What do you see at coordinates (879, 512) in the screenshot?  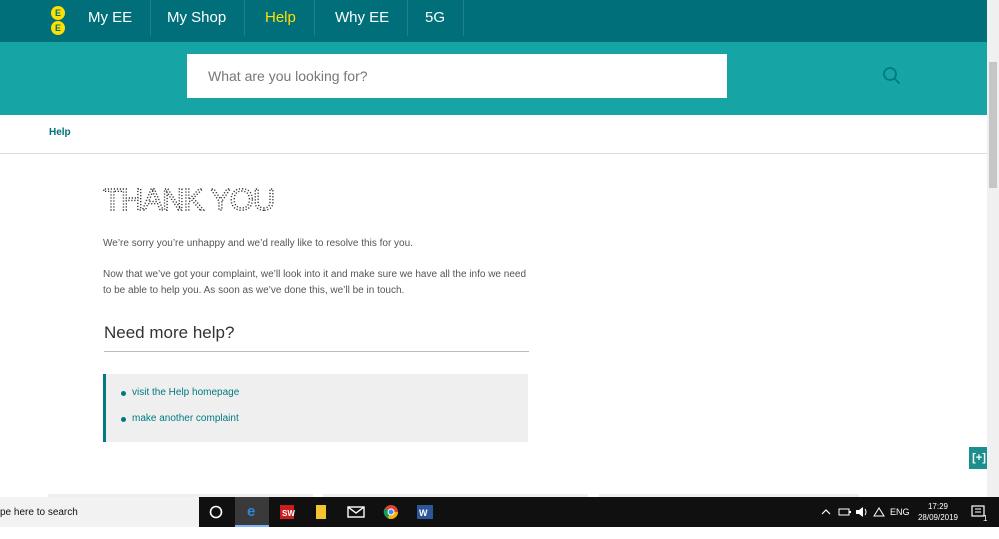 I see `wifi-icon` at bounding box center [879, 512].